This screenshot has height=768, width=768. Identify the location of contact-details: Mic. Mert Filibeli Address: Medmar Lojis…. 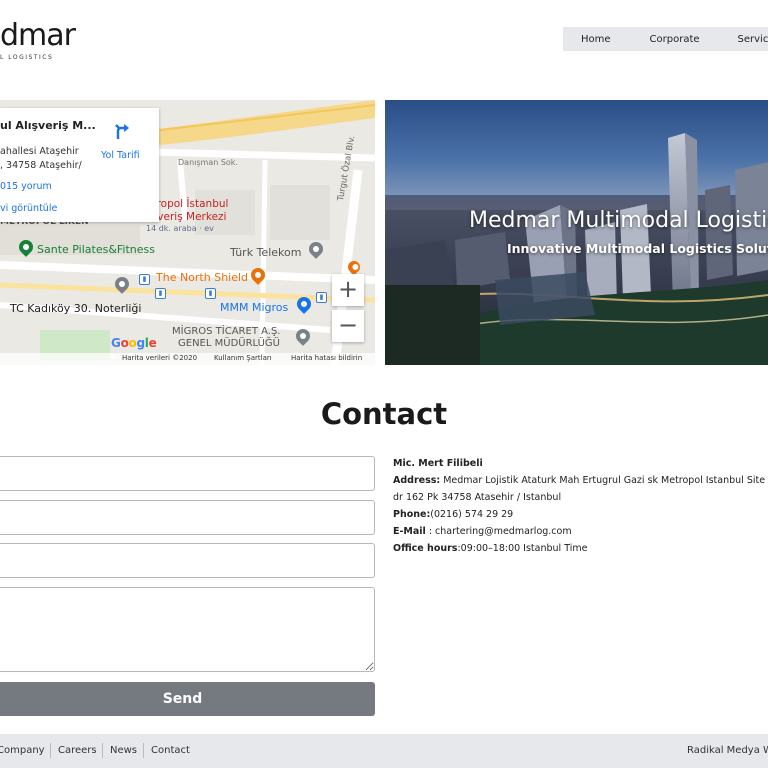
(580, 506).